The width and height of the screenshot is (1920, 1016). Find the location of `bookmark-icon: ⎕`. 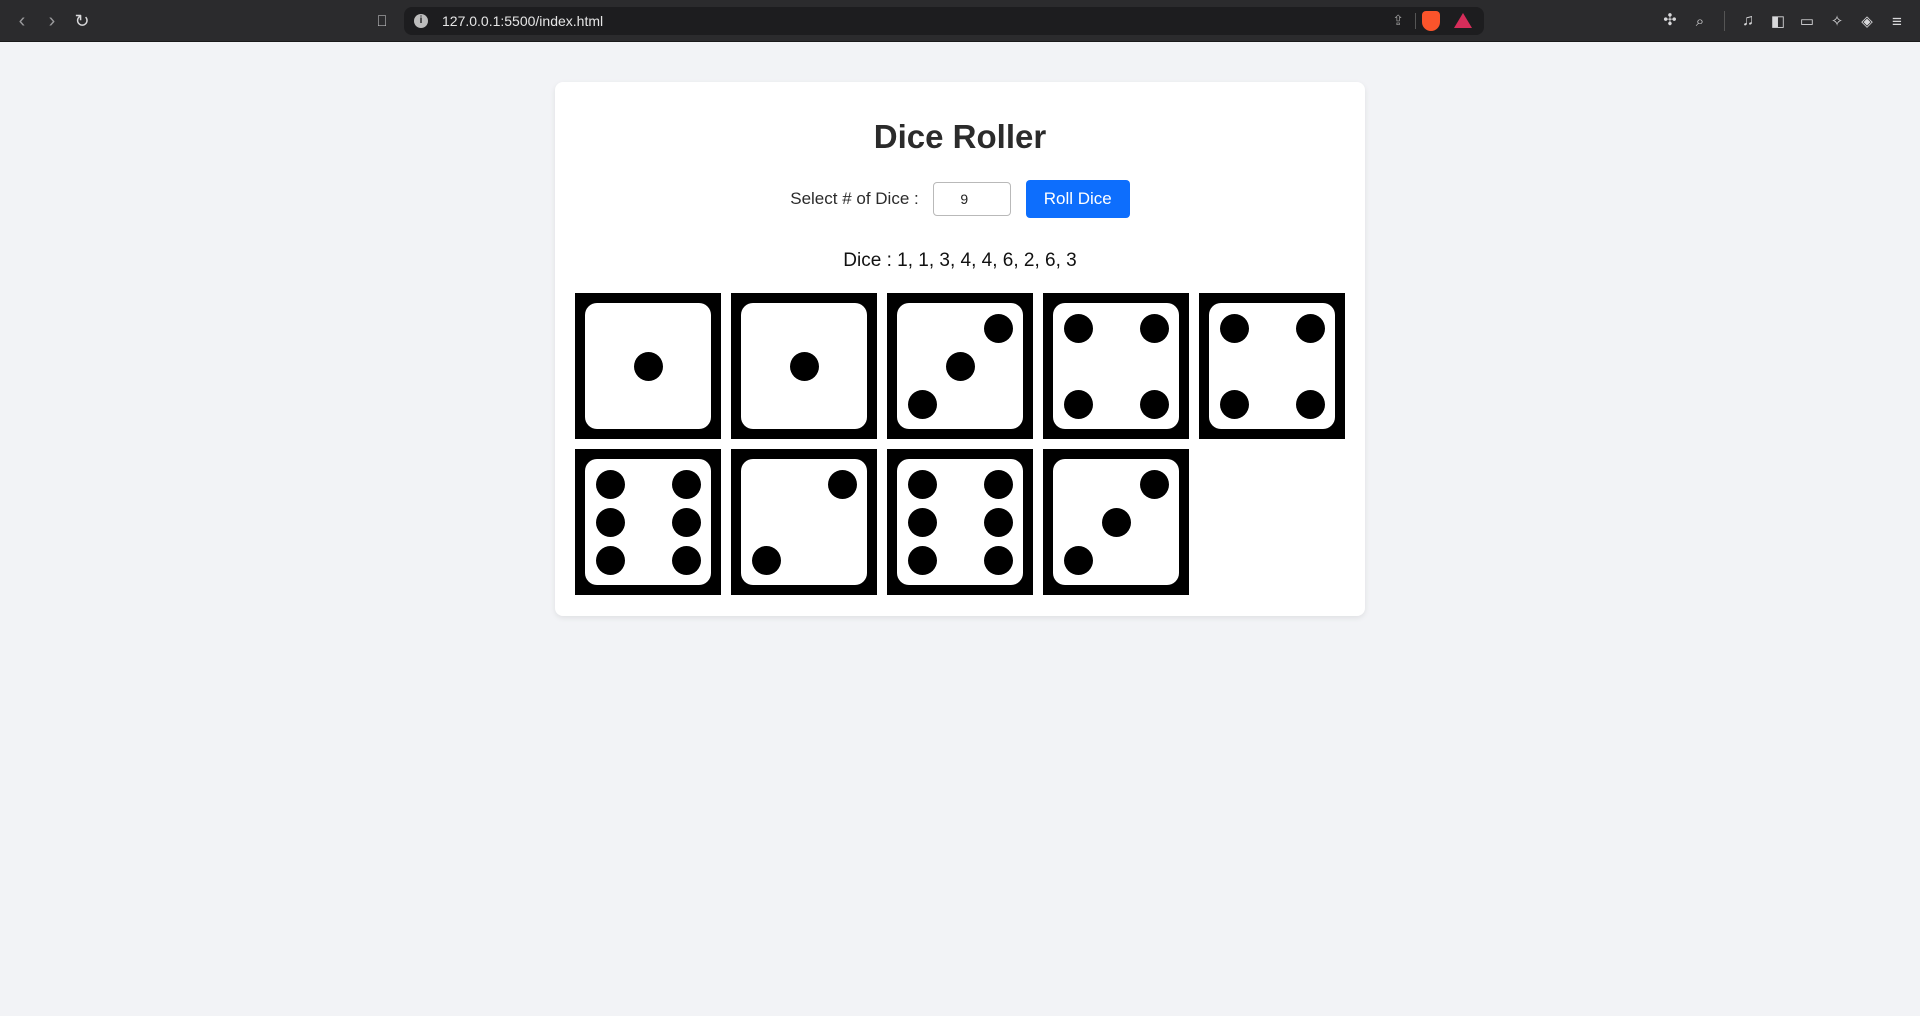

bookmark-icon: ⎕ is located at coordinates (382, 21).